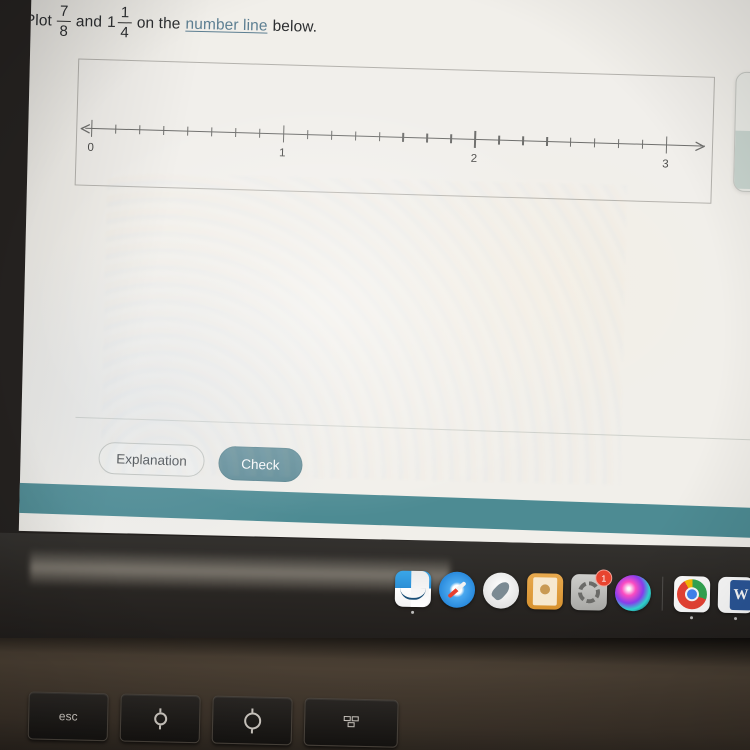 The image size is (750, 750). Describe the element at coordinates (124, 23) in the screenshot. I see `mixed-fraction-part: 1 4` at that location.